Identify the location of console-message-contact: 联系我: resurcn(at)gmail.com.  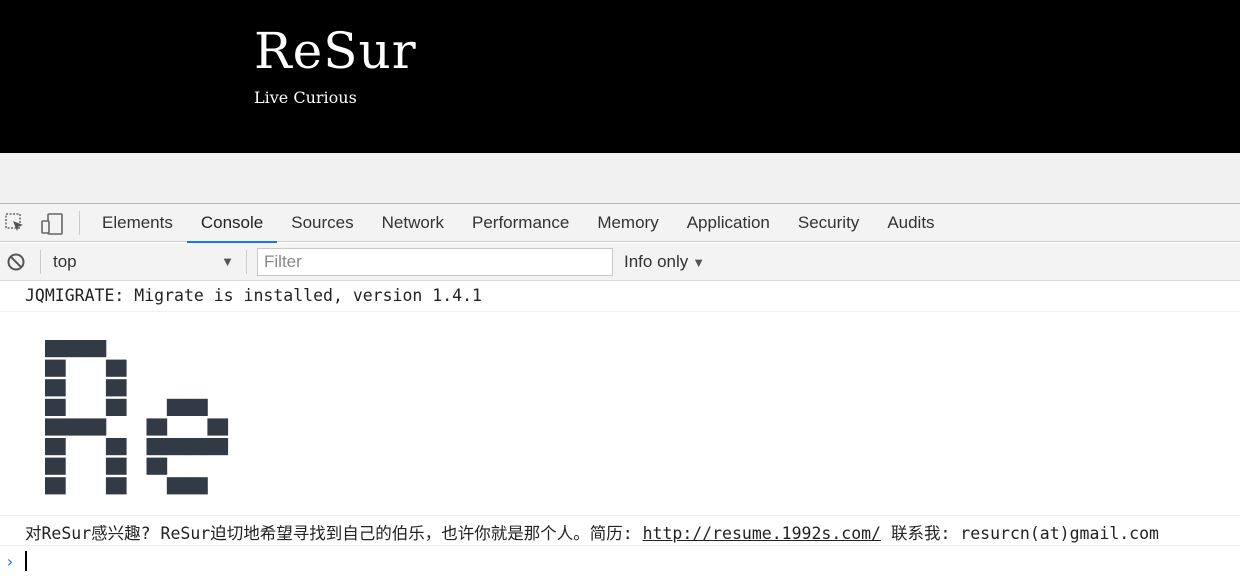
(1024, 533).